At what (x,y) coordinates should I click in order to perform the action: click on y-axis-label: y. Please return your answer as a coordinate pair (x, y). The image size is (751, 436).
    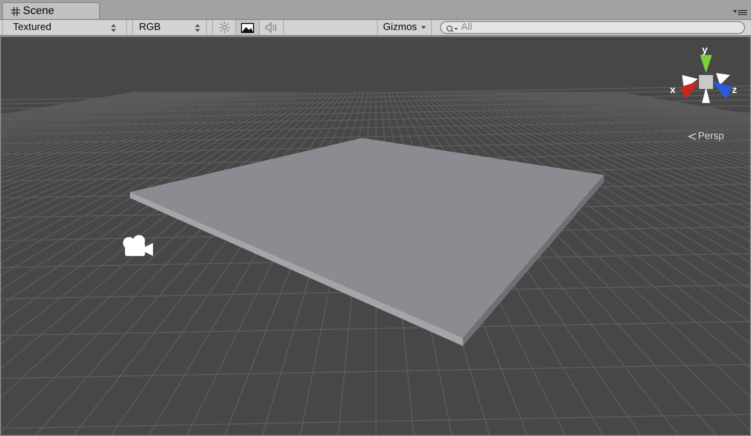
    Looking at the image, I should click on (705, 51).